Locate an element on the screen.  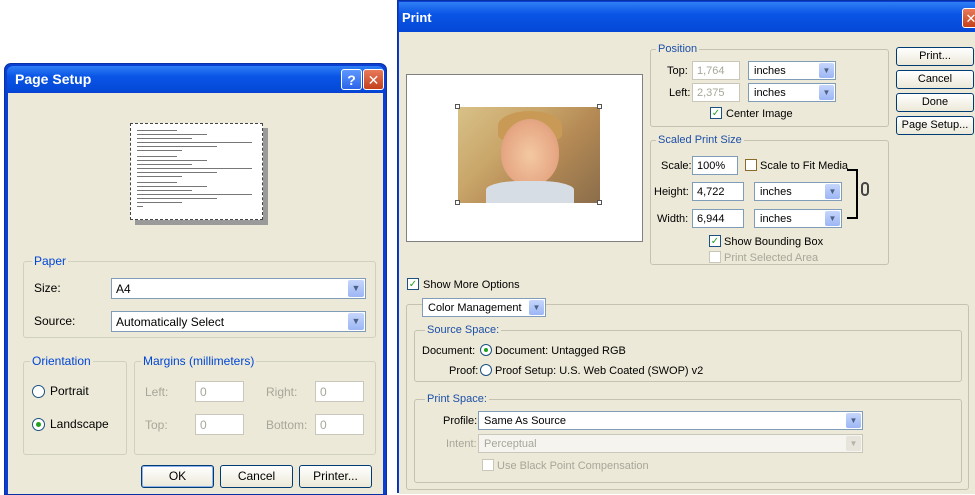
bottom-margin-value: 0 is located at coordinates (323, 425).